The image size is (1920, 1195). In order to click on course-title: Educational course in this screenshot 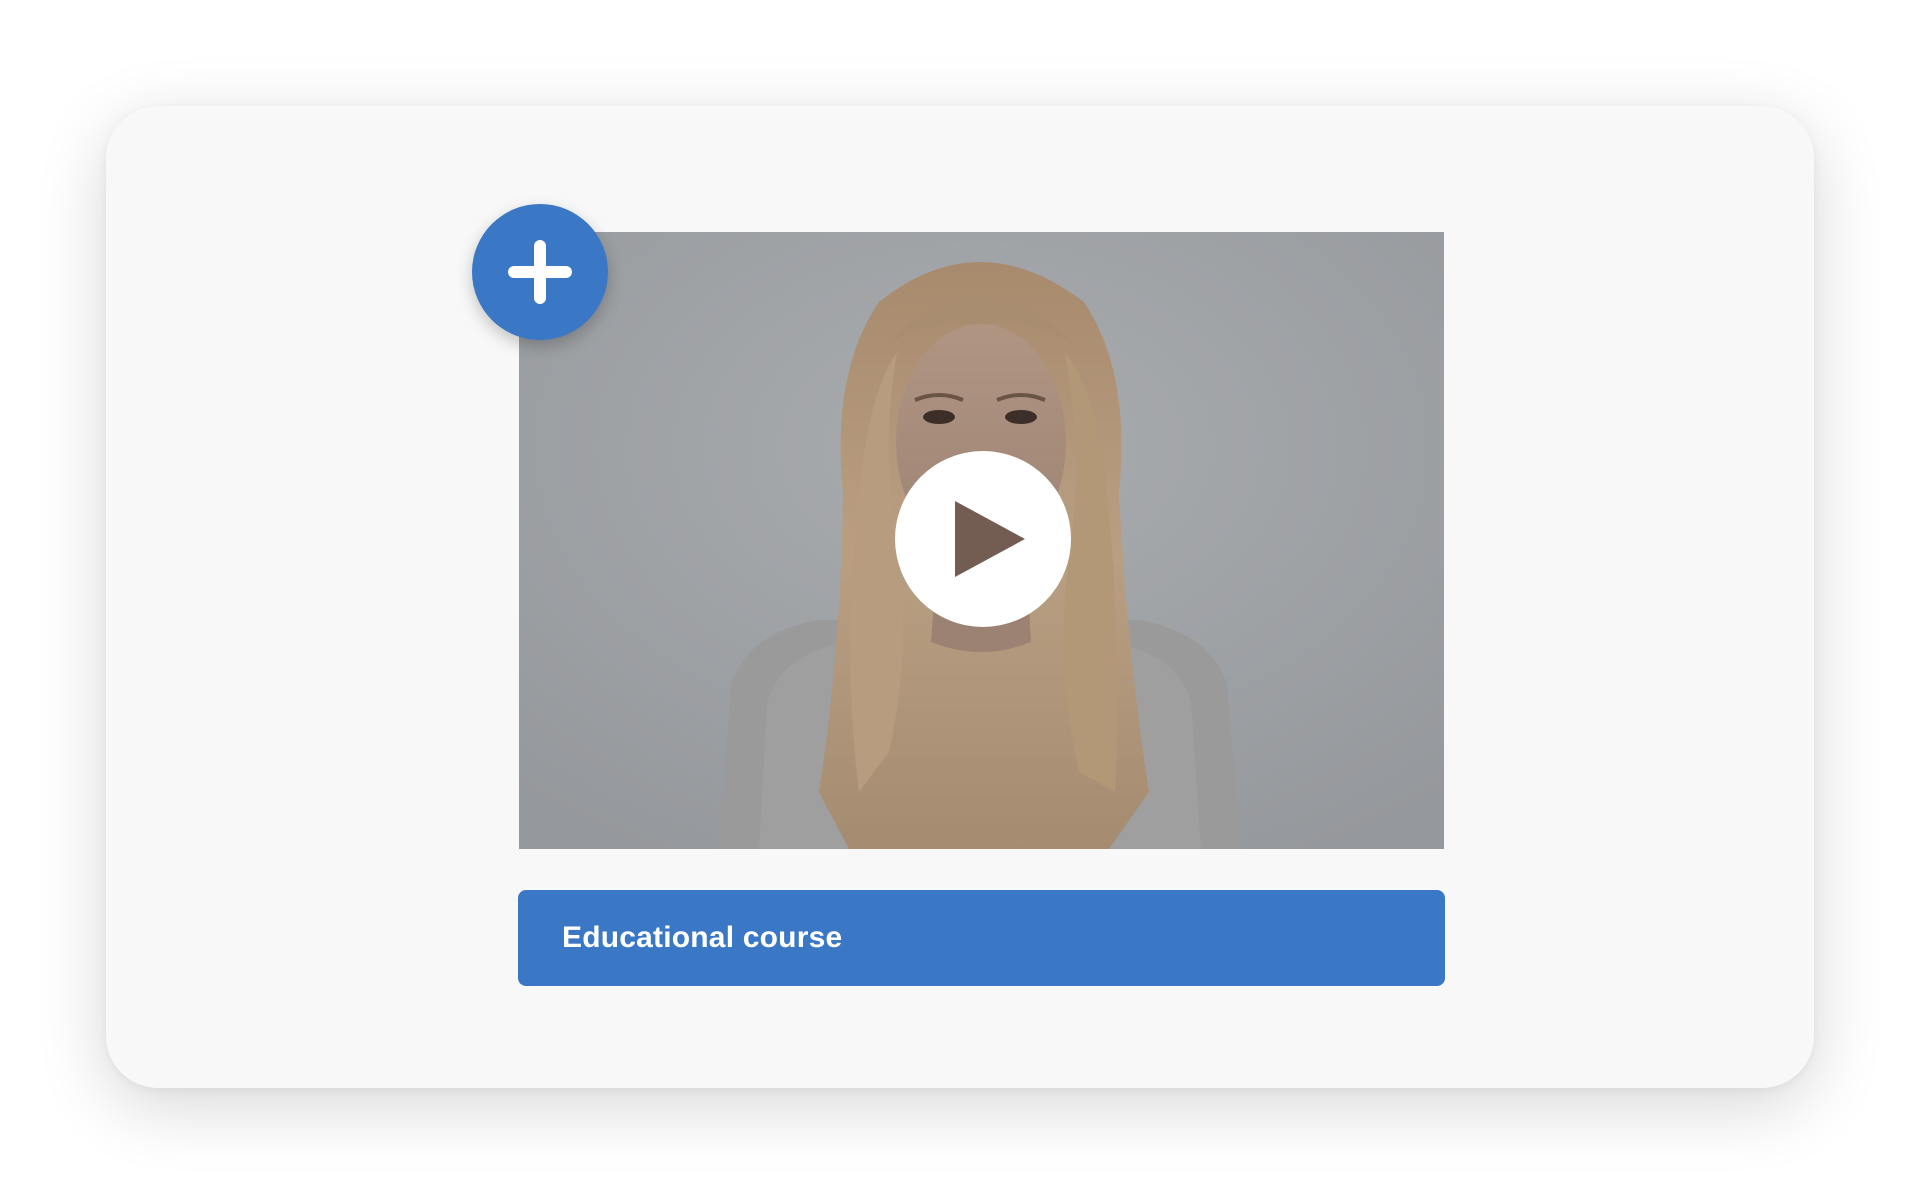, I will do `click(702, 937)`.